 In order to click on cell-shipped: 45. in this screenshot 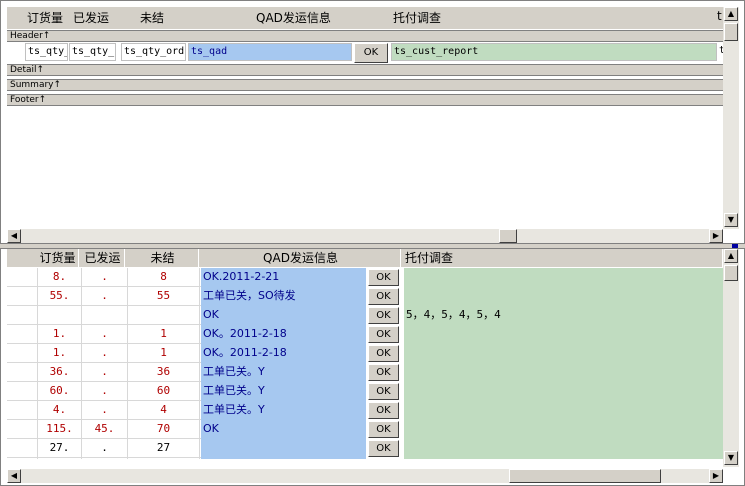, I will do `click(104, 429)`.